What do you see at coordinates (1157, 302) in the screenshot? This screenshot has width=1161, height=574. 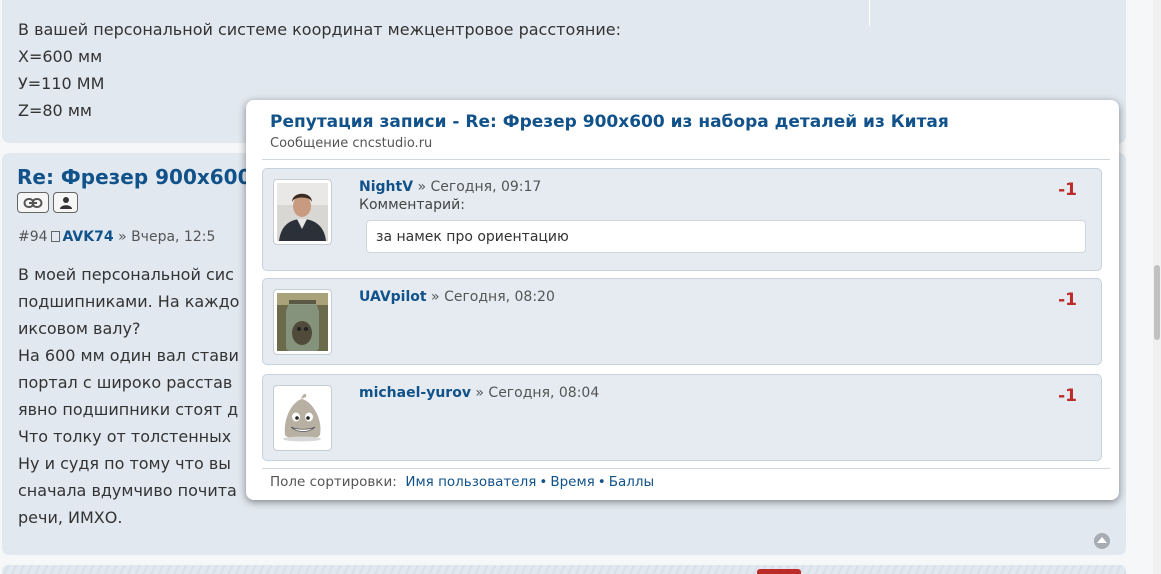 I see `scrollbar-thumb` at bounding box center [1157, 302].